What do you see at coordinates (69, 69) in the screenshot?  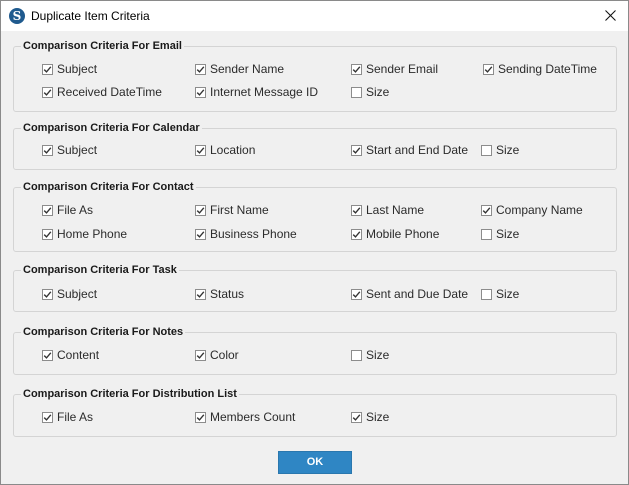 I see `checkbox-email-subject: Subject` at bounding box center [69, 69].